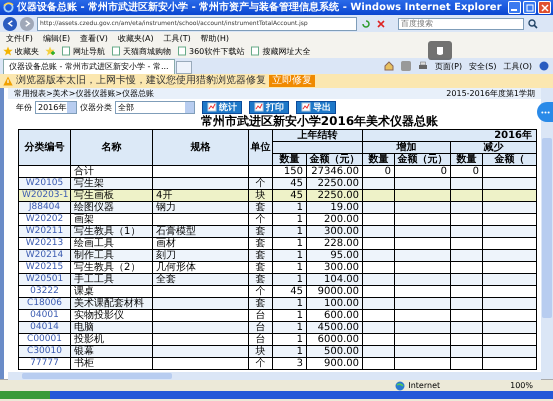  Describe the element at coordinates (341, 303) in the screenshot. I see `table-cell-text: 100.00` at that location.